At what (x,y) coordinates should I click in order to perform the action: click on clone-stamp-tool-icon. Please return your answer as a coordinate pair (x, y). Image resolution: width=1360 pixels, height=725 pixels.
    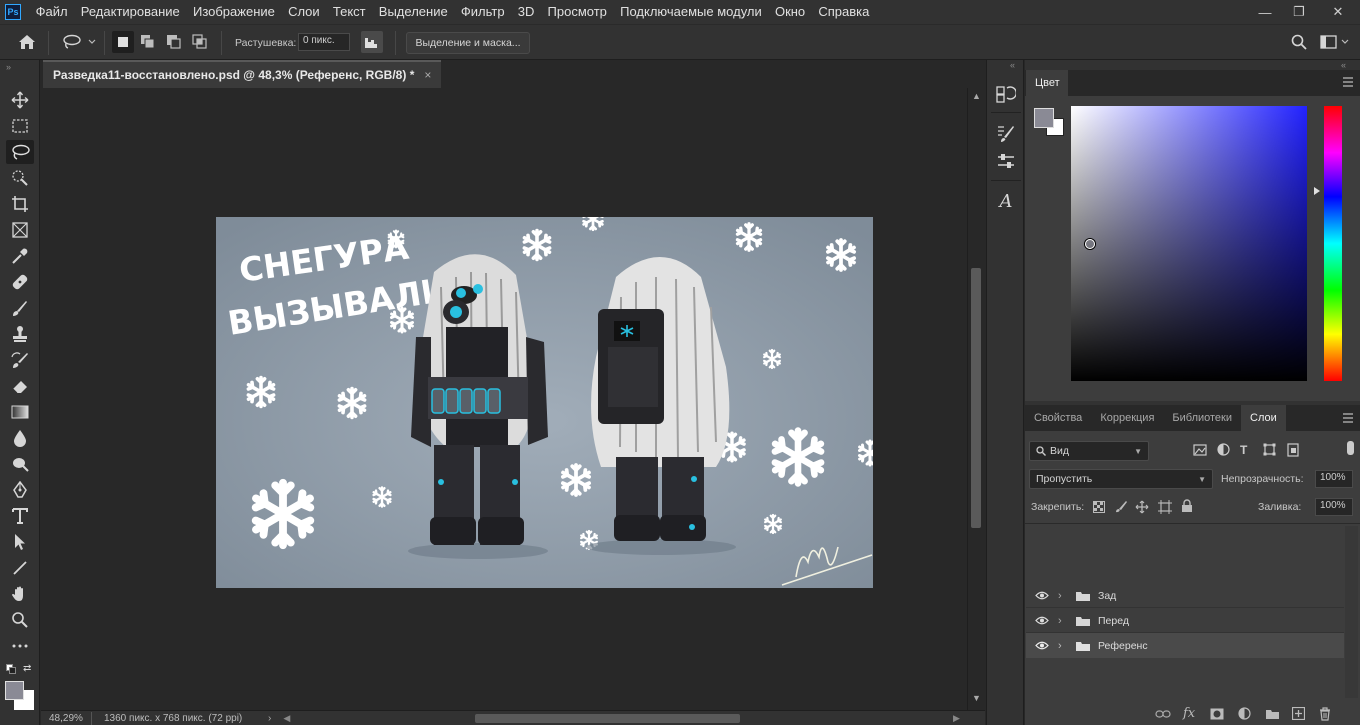
    Looking at the image, I should click on (20, 334).